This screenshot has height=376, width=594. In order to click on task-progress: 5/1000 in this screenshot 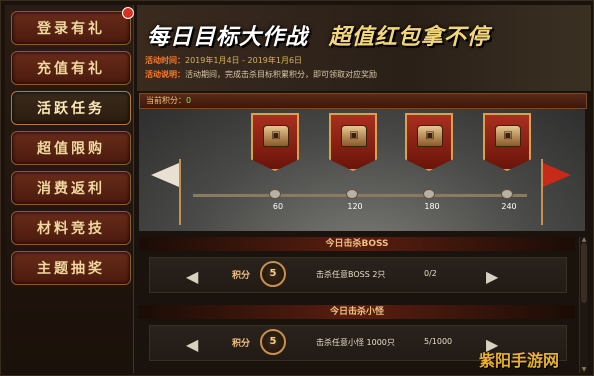, I will do `click(438, 341)`.